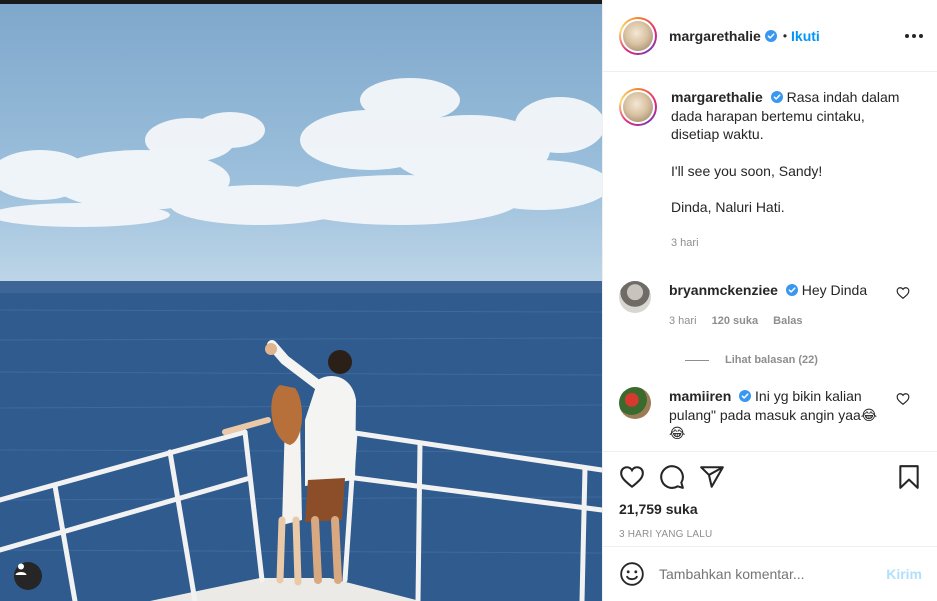  I want to click on comment-emoji: 😂, so click(677, 433).